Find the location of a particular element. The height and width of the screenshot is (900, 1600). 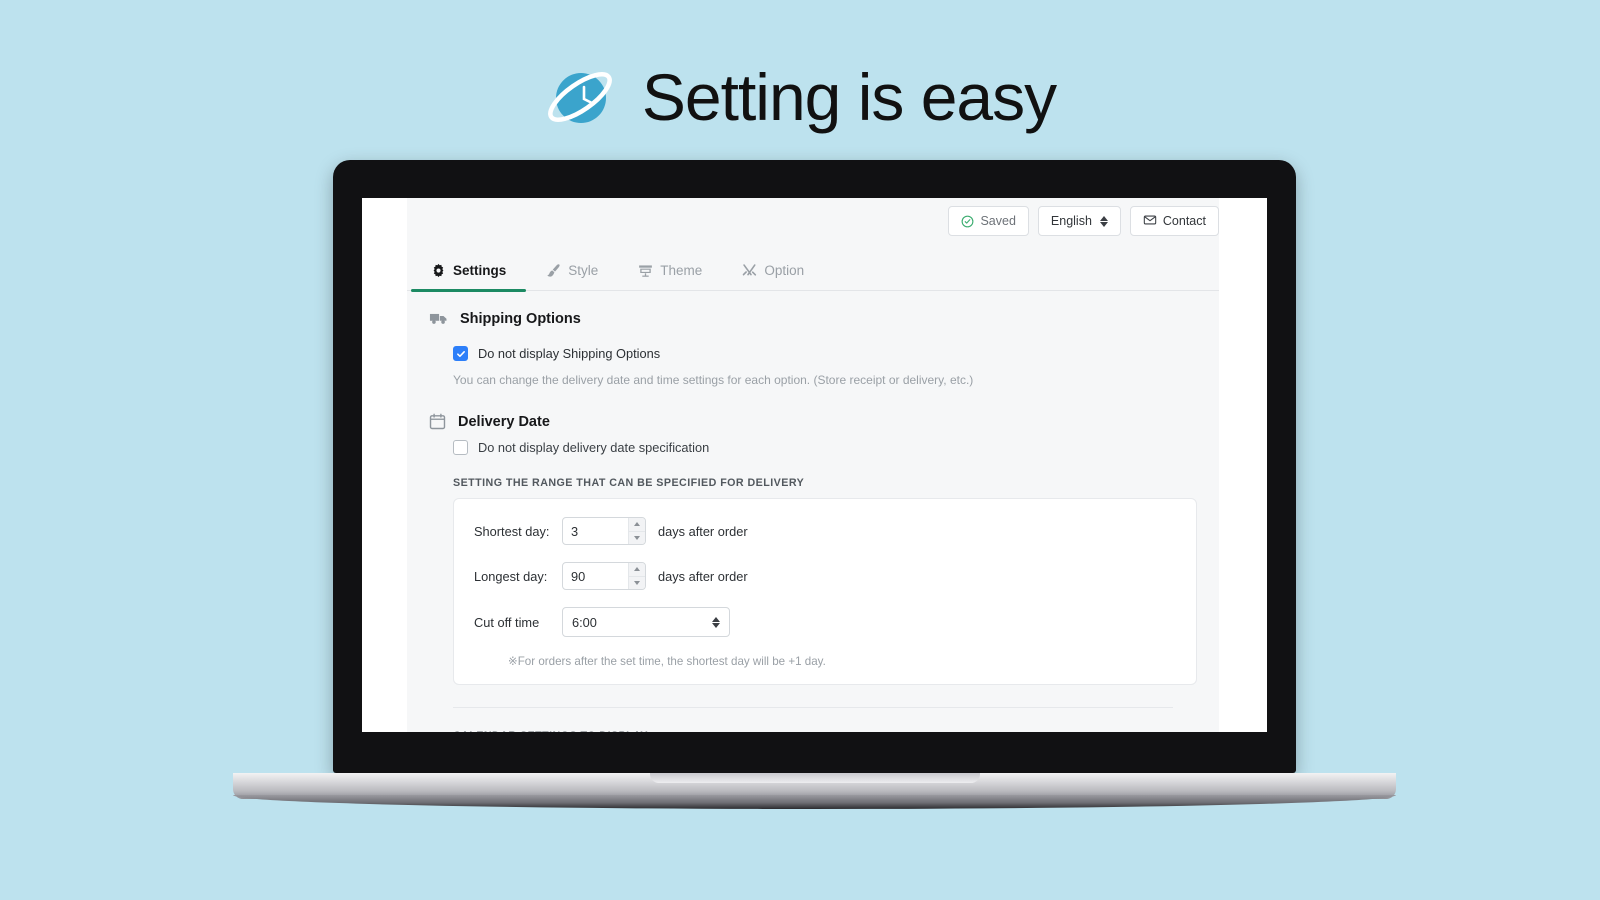

shortest-day-input is located at coordinates (595, 531).